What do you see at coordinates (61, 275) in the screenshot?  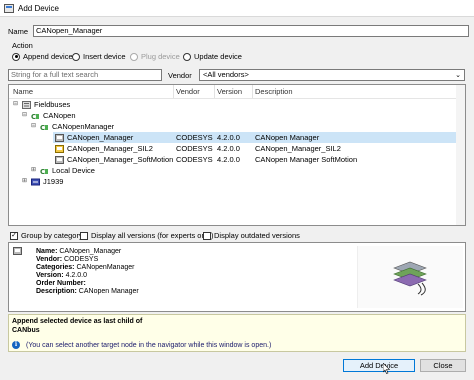 I see `info-version: Version: 4.2.0.0` at bounding box center [61, 275].